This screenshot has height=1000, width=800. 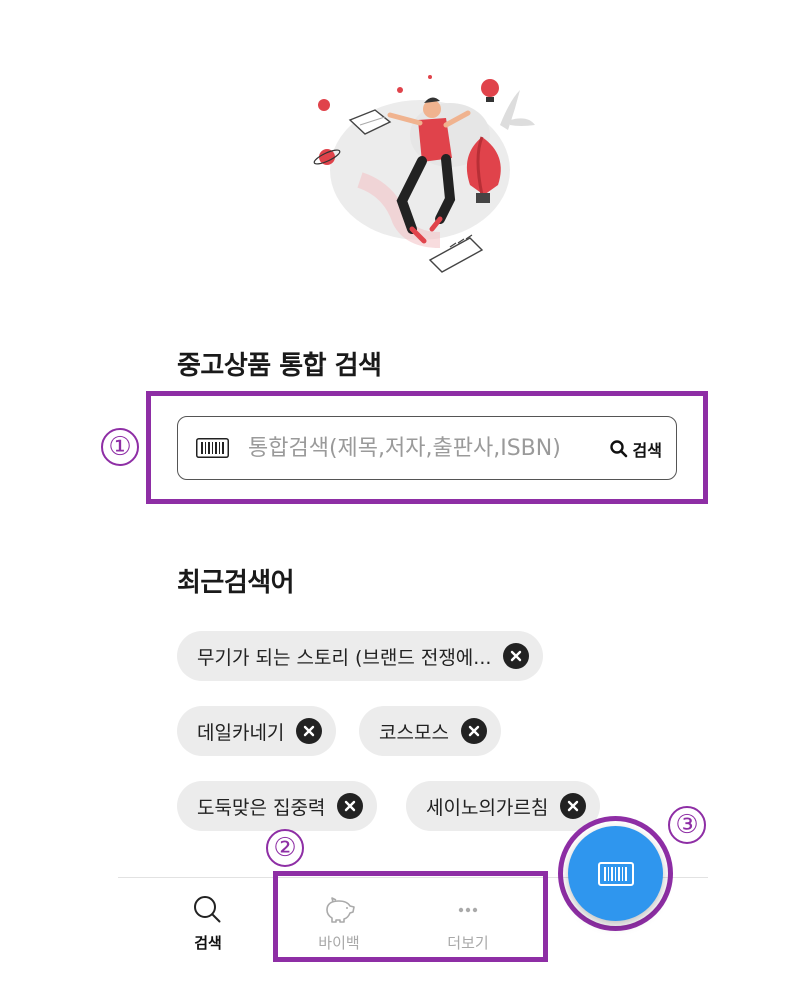 I want to click on chip-label: 세이노의가르침, so click(x=487, y=807).